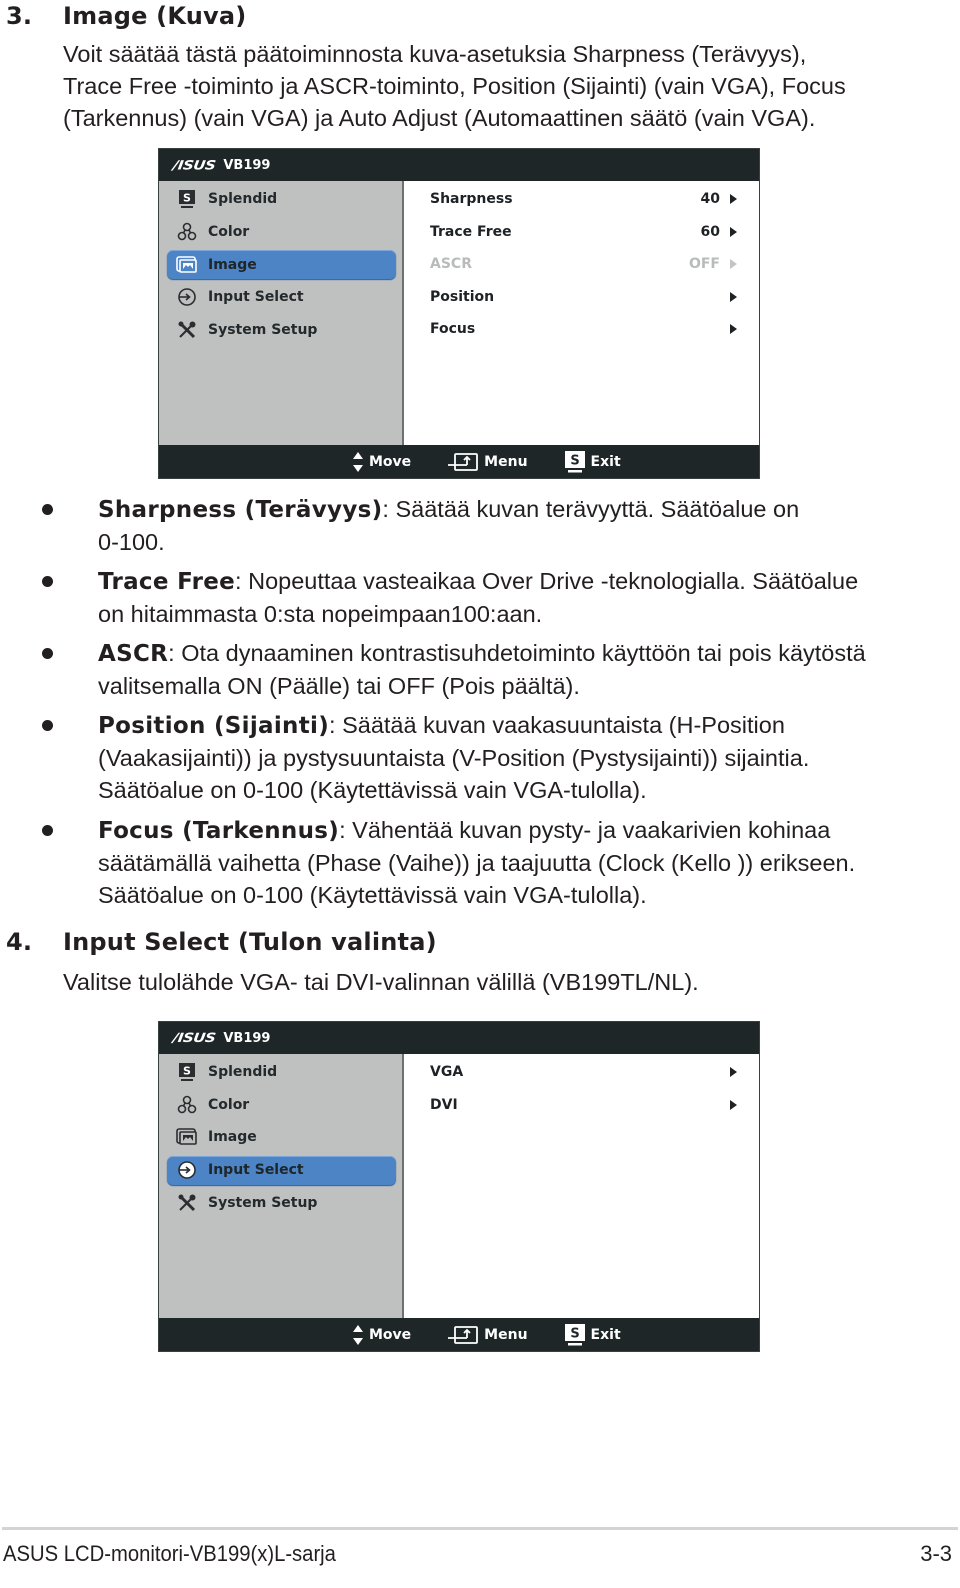  What do you see at coordinates (250, 942) in the screenshot?
I see `section-title: Input Select (Tulon valinta)` at bounding box center [250, 942].